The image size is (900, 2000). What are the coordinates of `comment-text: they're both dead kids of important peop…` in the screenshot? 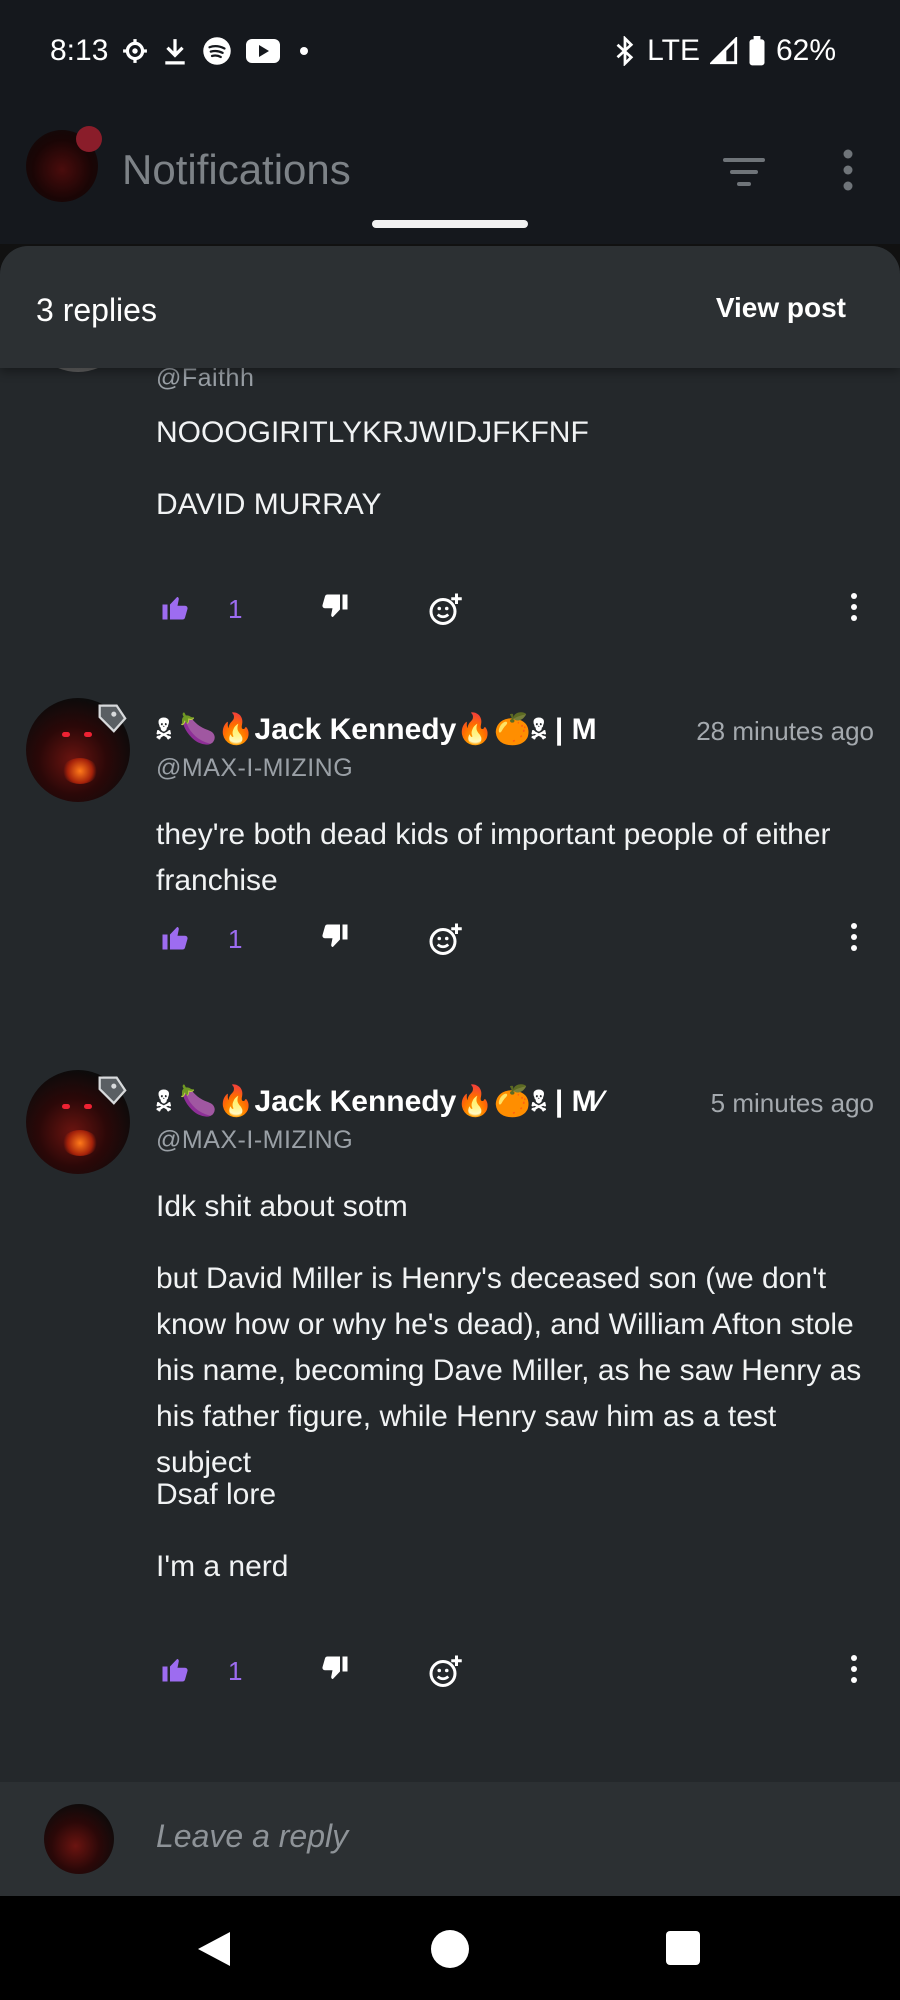 It's located at (493, 857).